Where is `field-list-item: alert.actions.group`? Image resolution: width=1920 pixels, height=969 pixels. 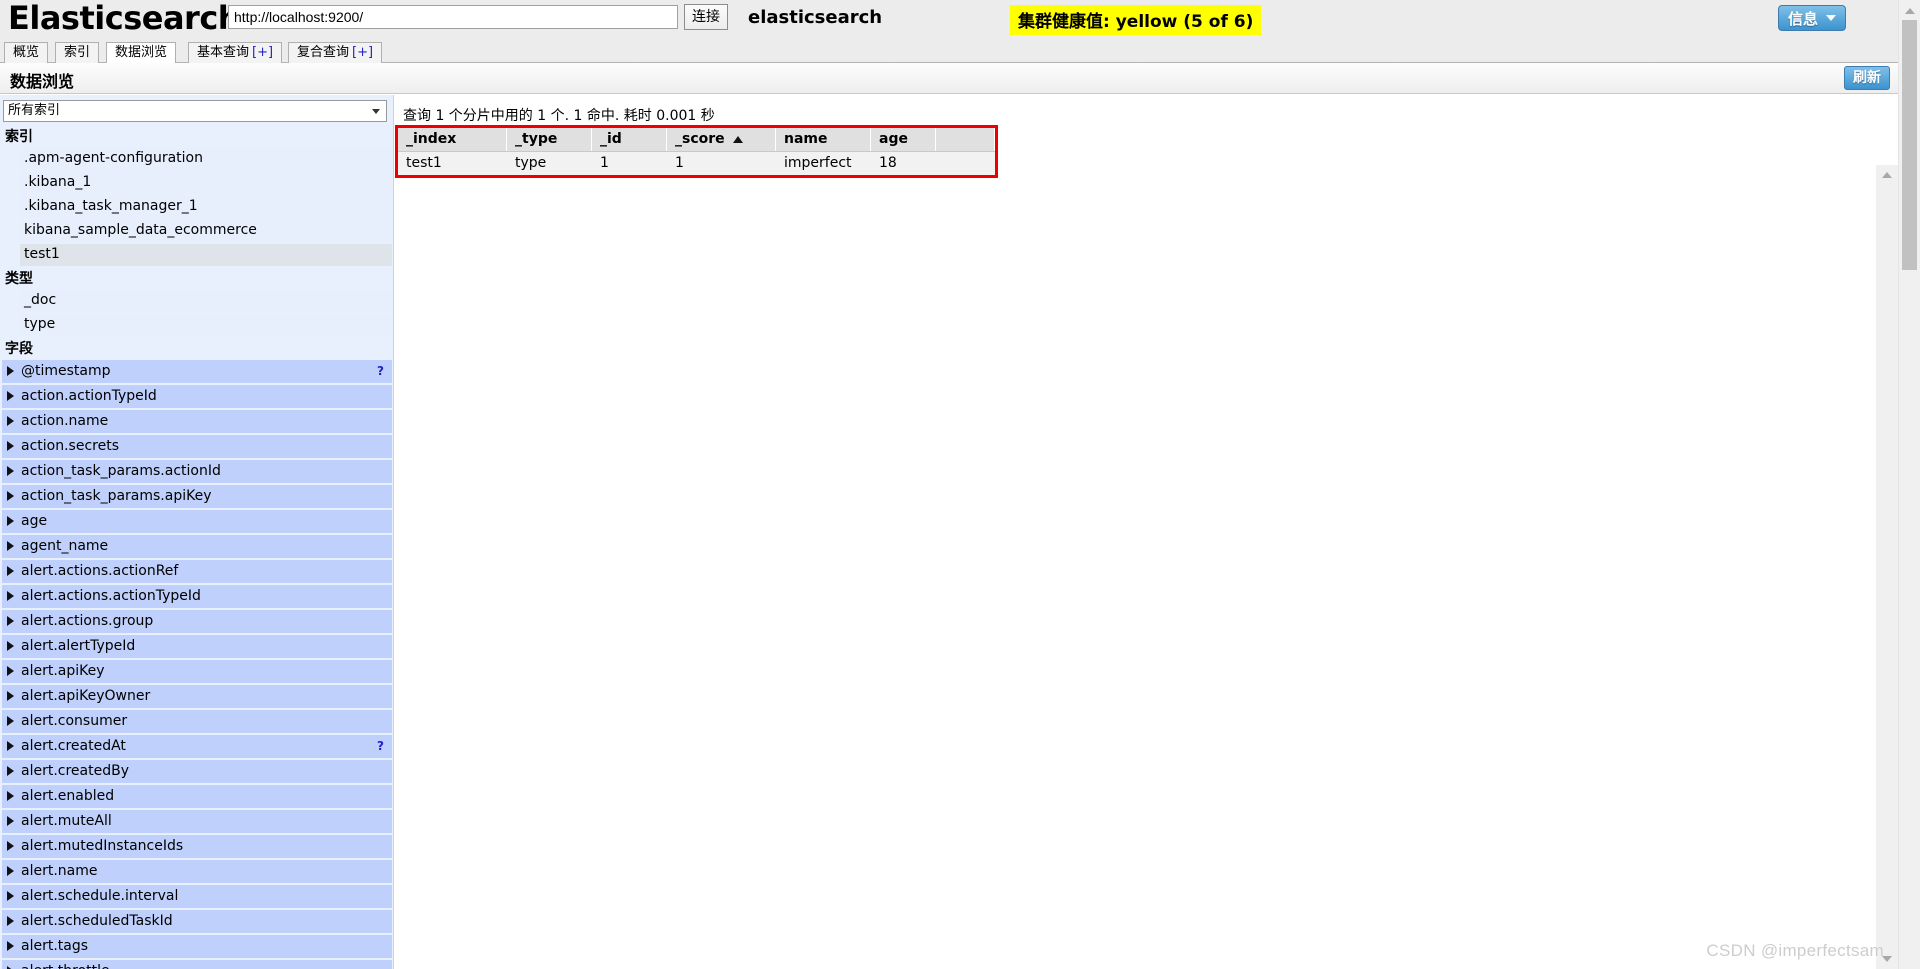
field-list-item: alert.actions.group is located at coordinates (197, 621).